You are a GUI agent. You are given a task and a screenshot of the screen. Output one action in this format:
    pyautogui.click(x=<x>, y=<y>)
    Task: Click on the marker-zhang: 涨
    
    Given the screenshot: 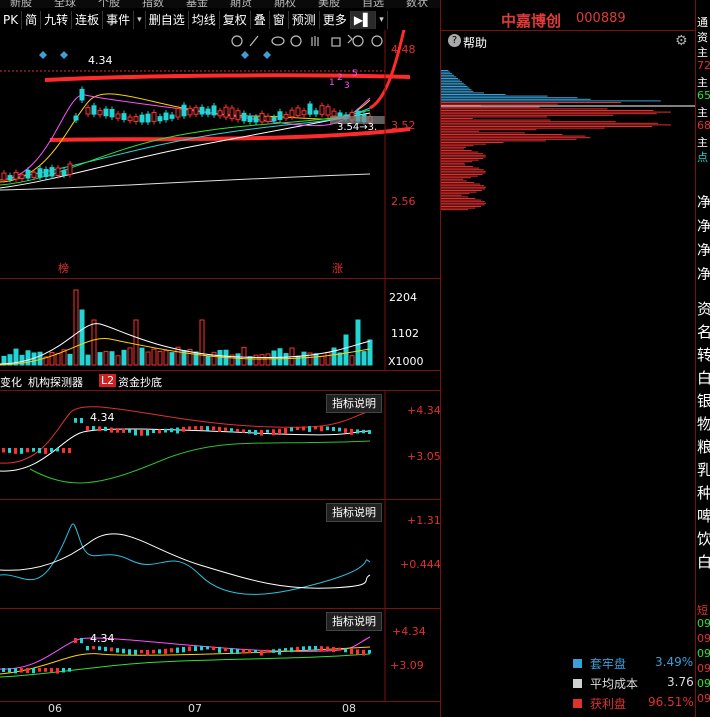 What is the action you would take?
    pyautogui.click(x=337, y=268)
    